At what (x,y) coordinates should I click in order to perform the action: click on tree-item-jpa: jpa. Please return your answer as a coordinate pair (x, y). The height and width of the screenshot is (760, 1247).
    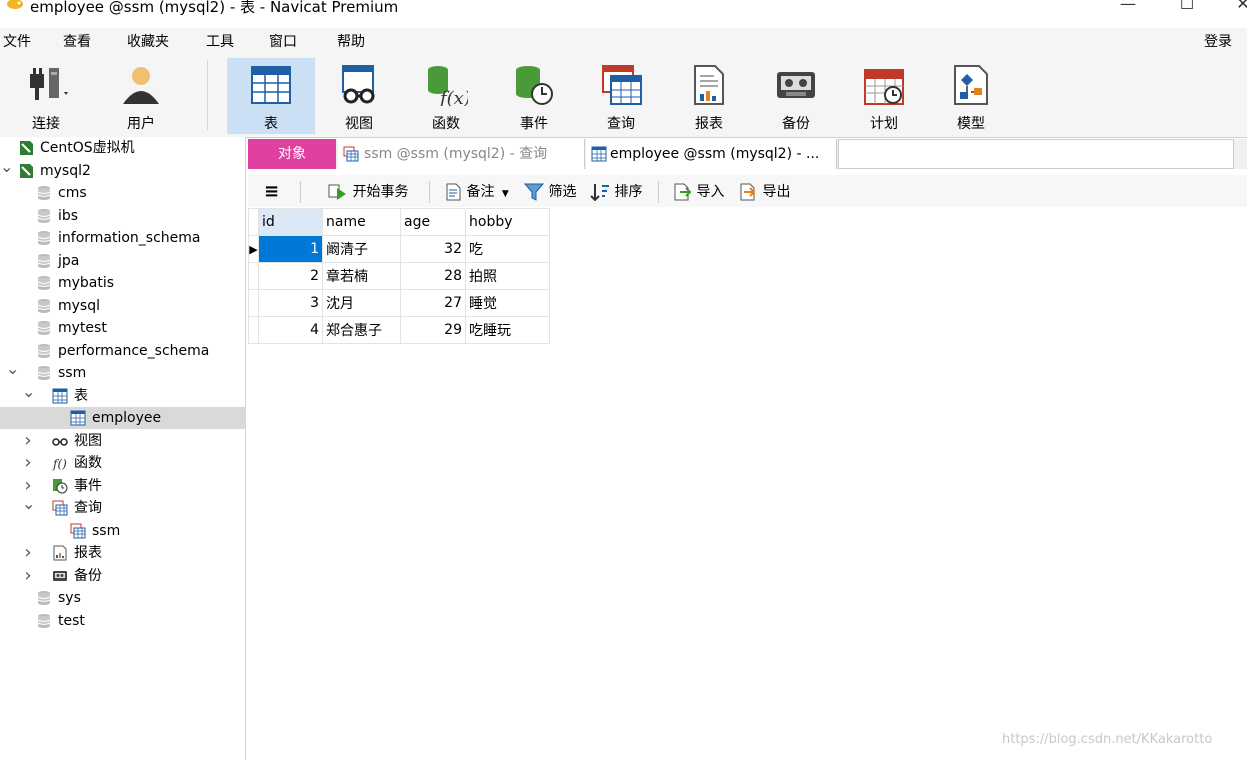
    Looking at the image, I should click on (122, 261).